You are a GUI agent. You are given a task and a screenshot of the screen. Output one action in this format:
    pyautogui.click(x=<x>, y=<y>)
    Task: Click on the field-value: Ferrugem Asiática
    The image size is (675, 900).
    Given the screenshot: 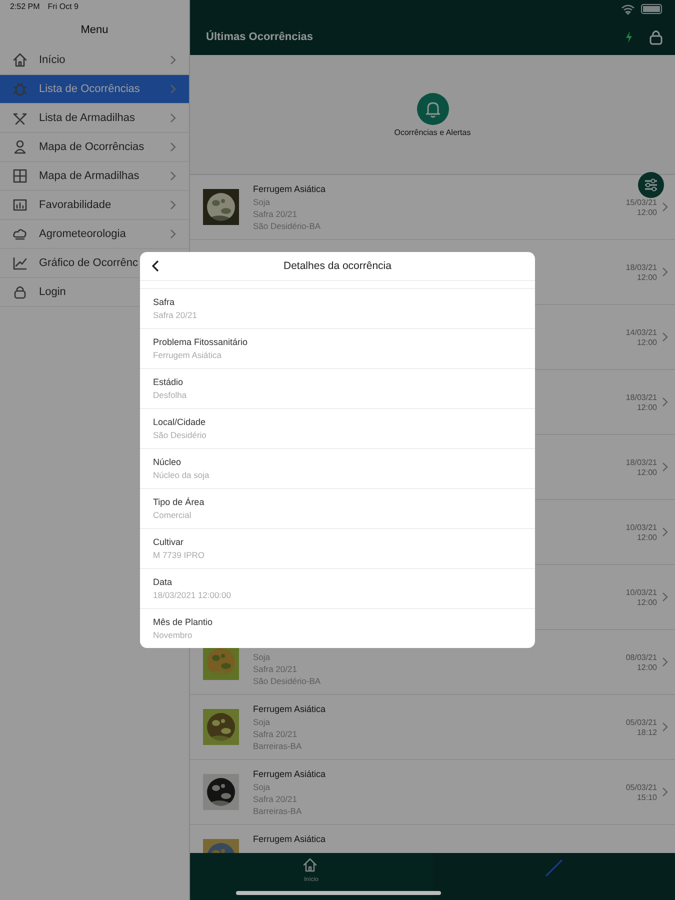 What is the action you would take?
    pyautogui.click(x=187, y=355)
    